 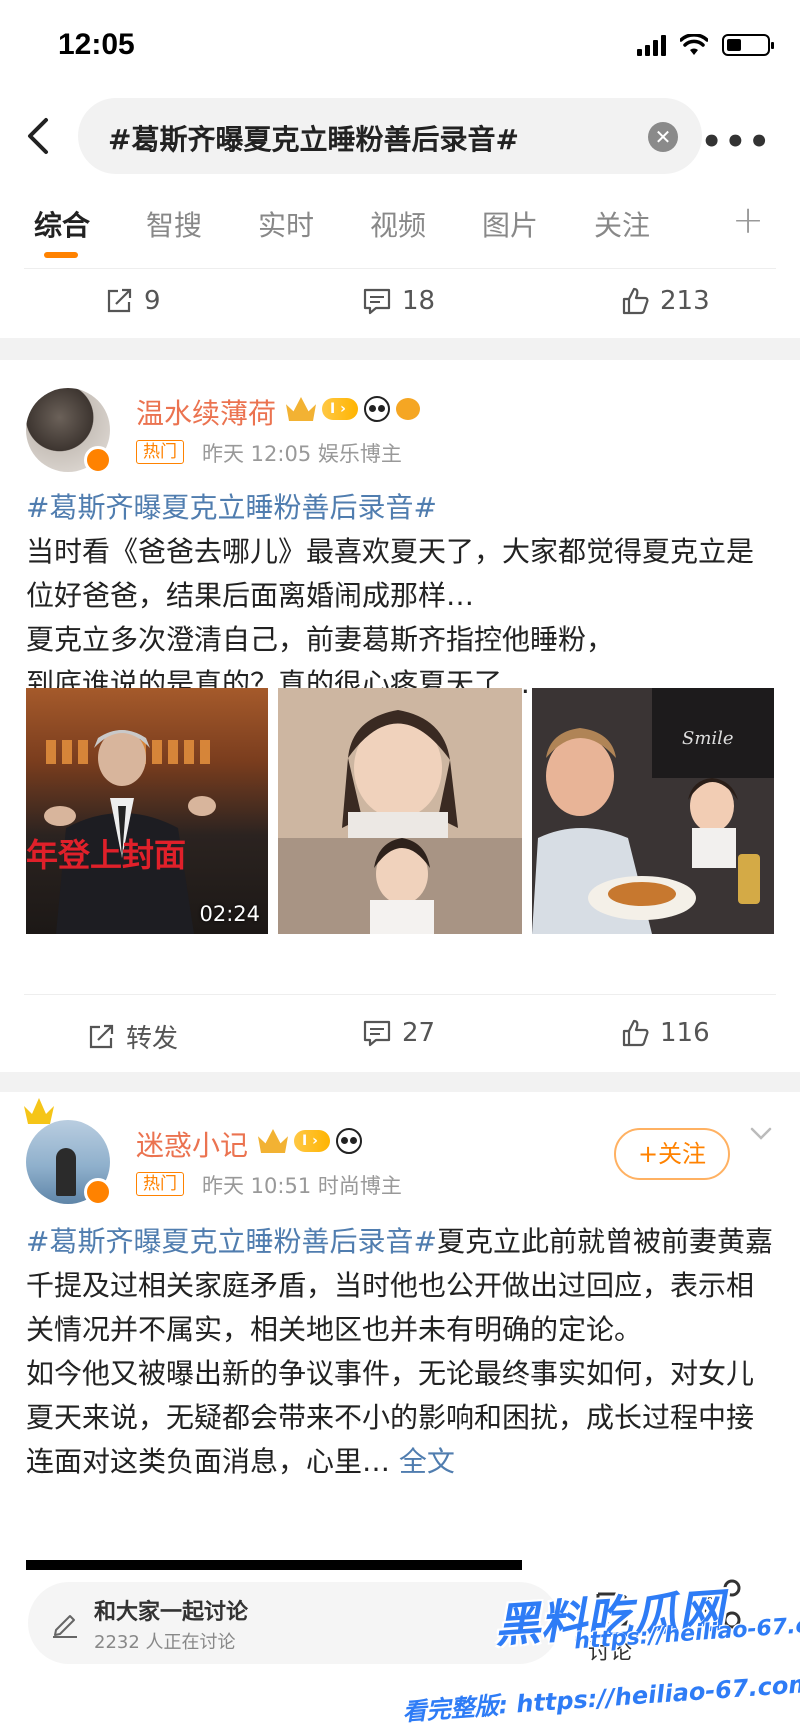 I want to click on video-duration: 02:24, so click(x=229, y=914).